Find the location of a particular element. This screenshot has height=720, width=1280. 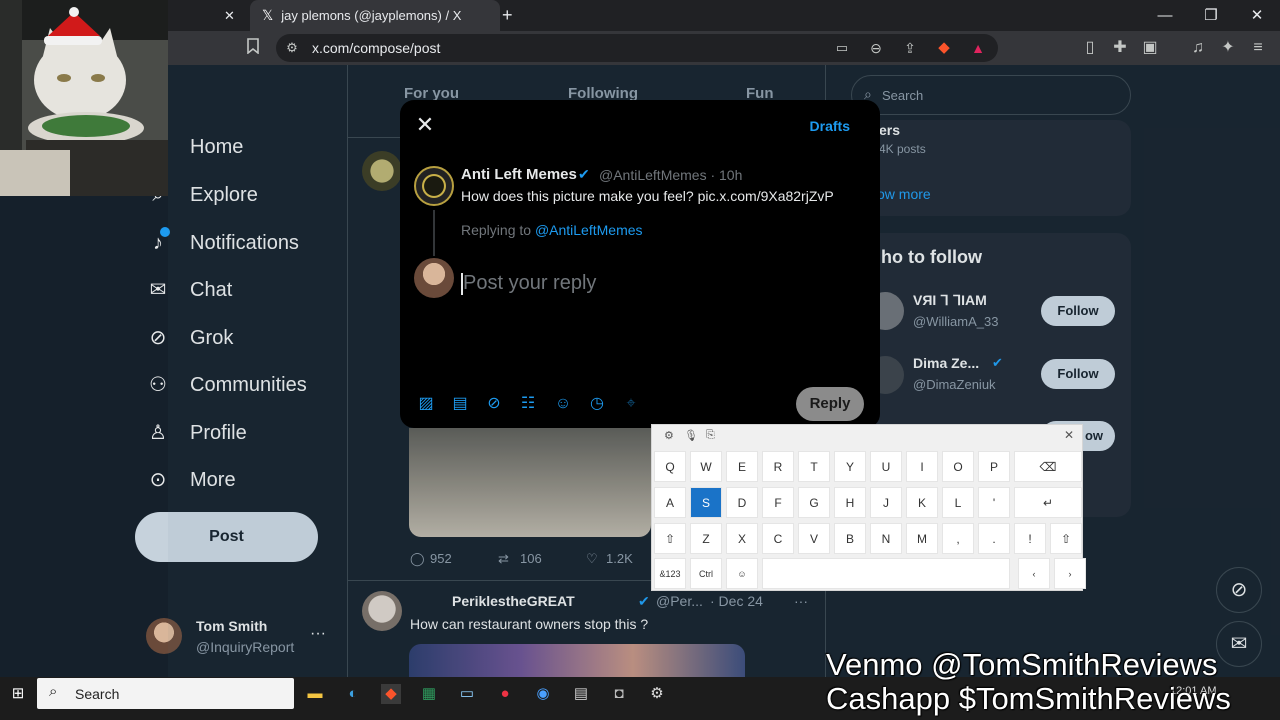

poll-icon: ☷ is located at coordinates (528, 404).